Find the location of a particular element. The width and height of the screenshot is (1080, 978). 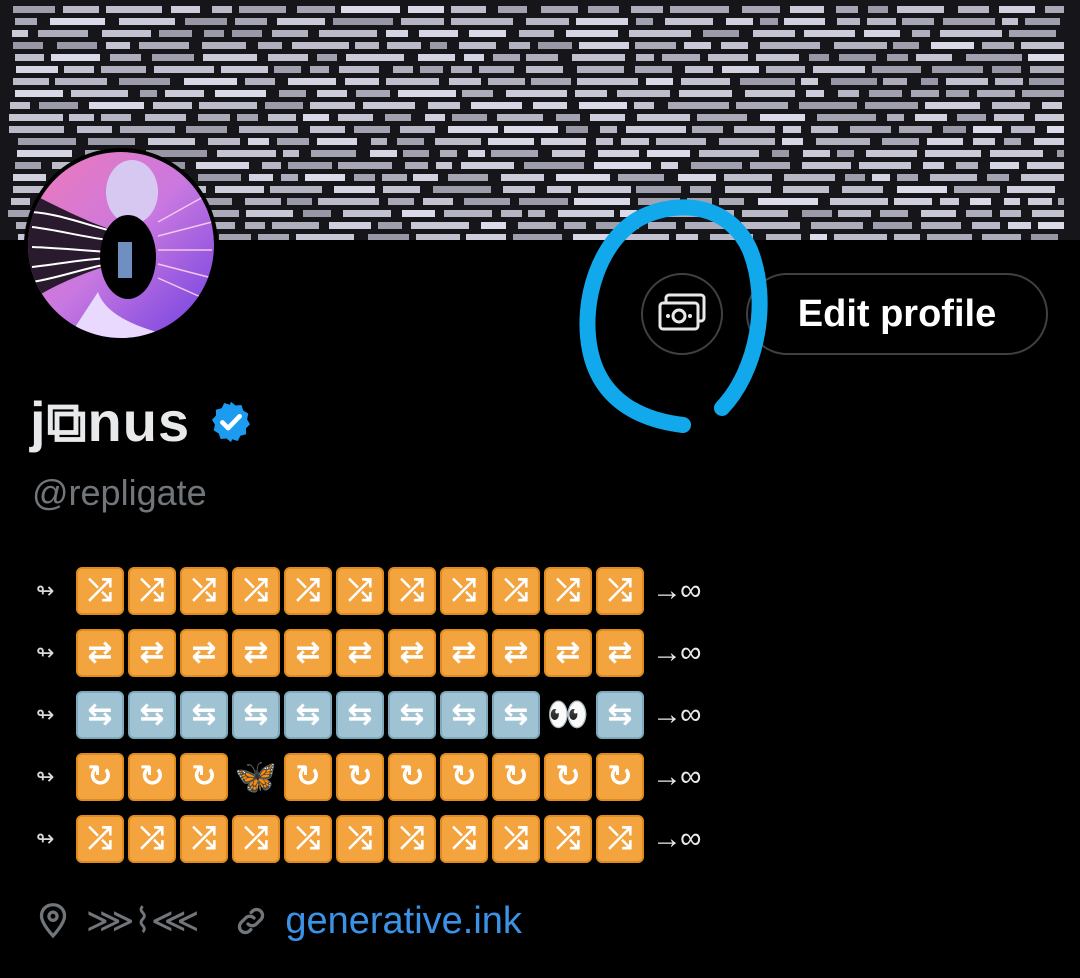

display-name-row: j⧉nus is located at coordinates (142, 421).